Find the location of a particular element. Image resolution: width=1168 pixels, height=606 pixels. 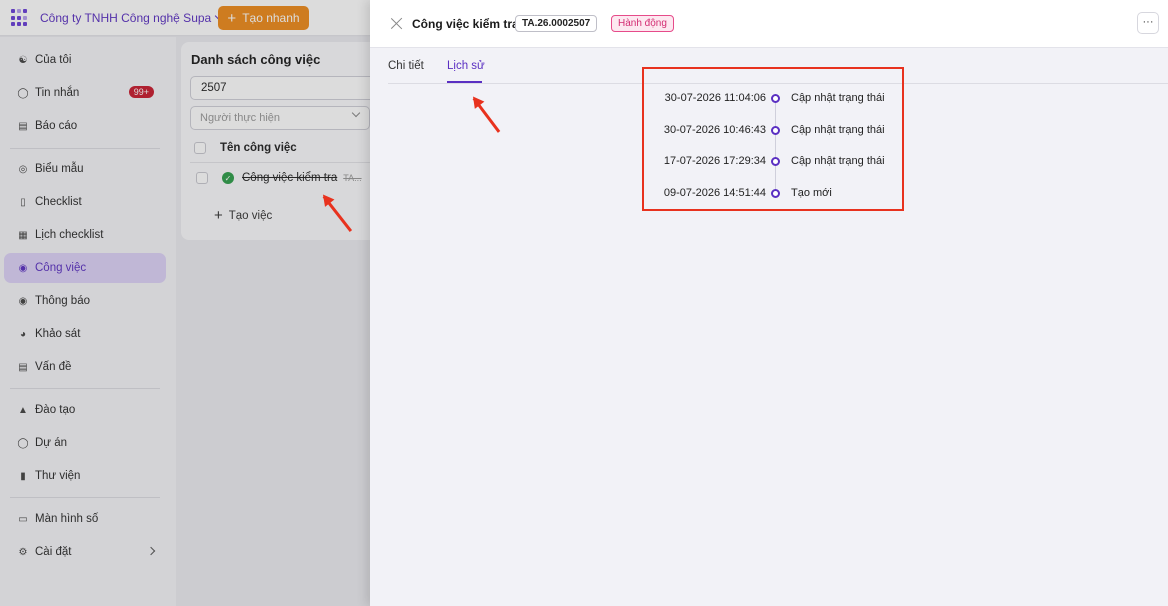

issue-icon: ▤ is located at coordinates (23, 367).